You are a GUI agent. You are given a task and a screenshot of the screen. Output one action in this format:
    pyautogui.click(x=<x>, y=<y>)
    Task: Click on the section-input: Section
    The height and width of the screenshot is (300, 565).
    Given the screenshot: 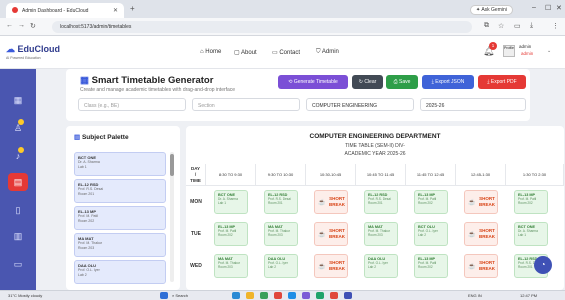 What is the action you would take?
    pyautogui.click(x=246, y=104)
    